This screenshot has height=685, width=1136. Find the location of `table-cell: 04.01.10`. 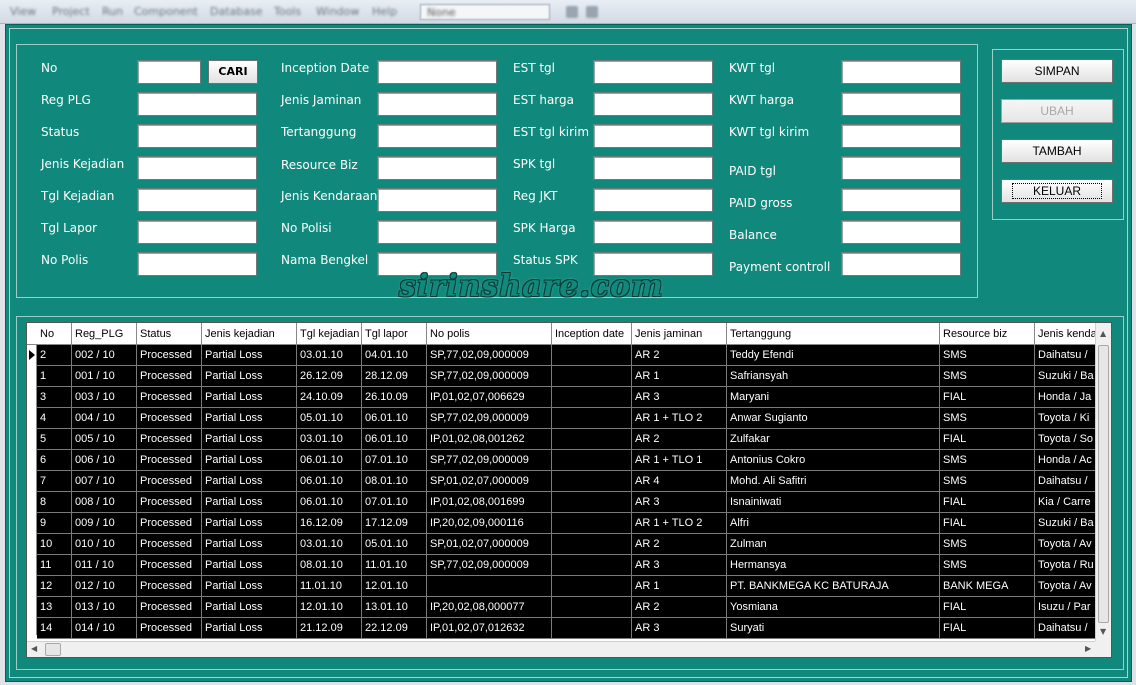

table-cell: 04.01.10 is located at coordinates (394, 355).